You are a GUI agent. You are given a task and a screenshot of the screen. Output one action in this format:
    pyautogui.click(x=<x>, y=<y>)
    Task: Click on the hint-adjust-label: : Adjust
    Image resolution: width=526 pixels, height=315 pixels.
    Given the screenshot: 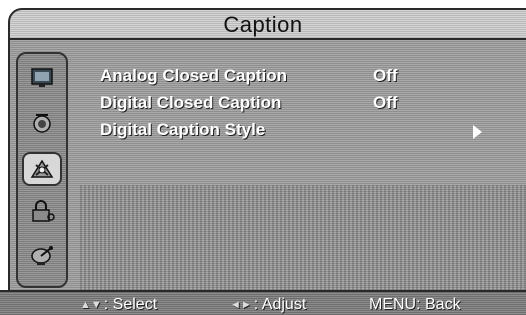 What is the action you would take?
    pyautogui.click(x=280, y=304)
    